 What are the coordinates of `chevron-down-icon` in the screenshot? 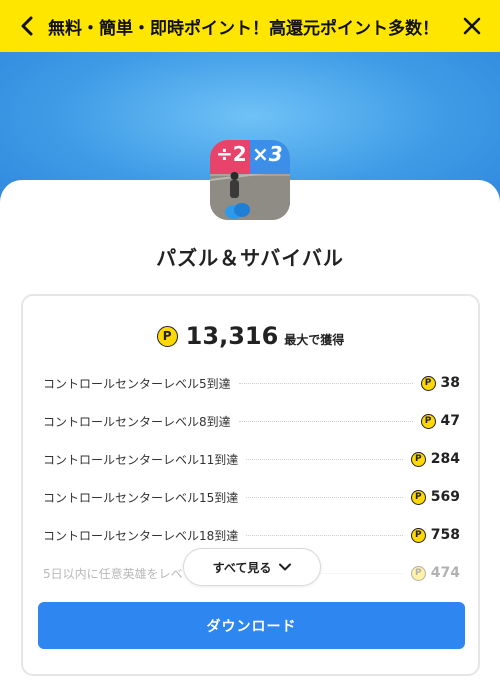 It's located at (285, 567).